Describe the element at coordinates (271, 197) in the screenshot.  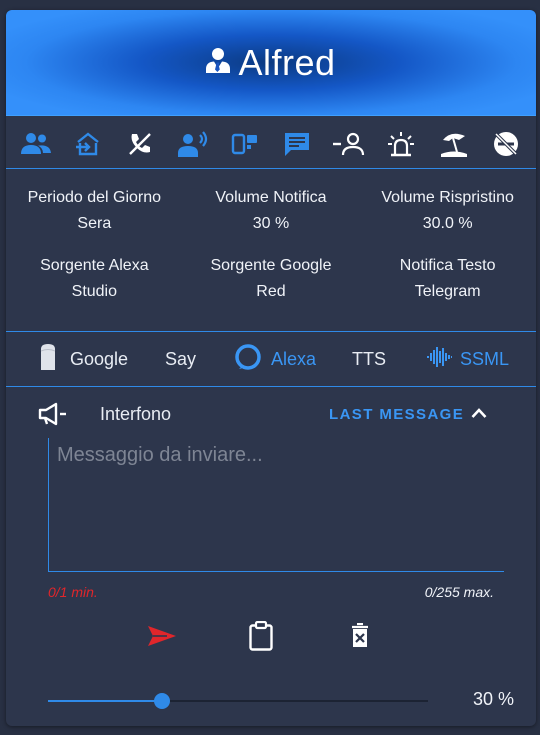
I see `info-label: Volume Notifica` at that location.